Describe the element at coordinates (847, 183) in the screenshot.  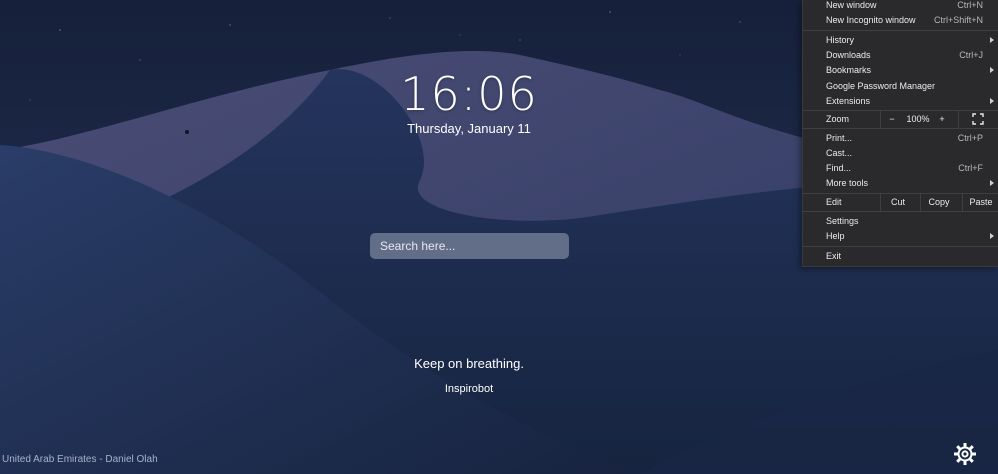
I see `menu-item-label: More tools` at that location.